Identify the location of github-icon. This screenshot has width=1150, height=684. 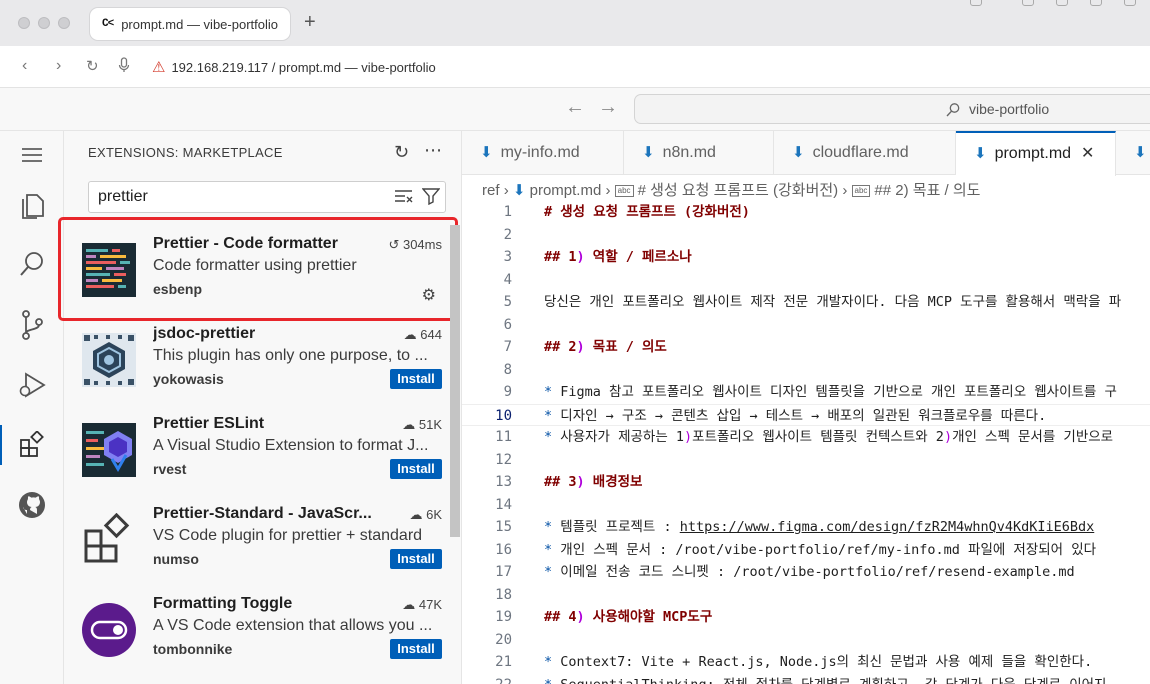
(32, 505).